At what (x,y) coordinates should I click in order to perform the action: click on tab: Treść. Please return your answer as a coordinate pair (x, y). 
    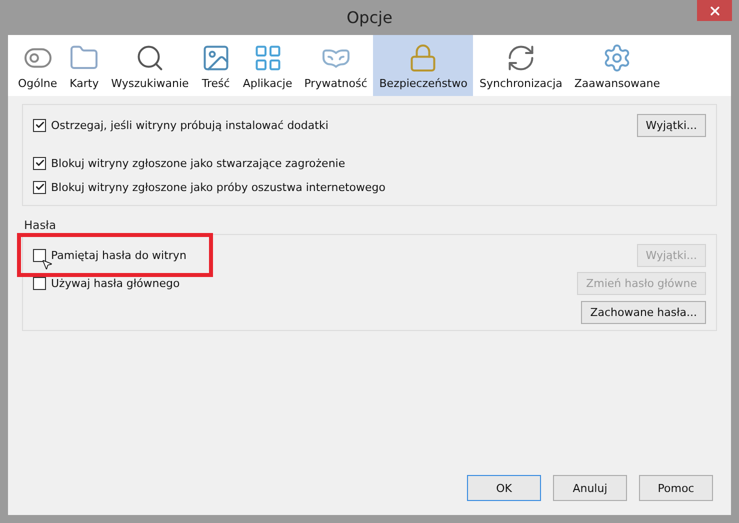
    Looking at the image, I should click on (215, 65).